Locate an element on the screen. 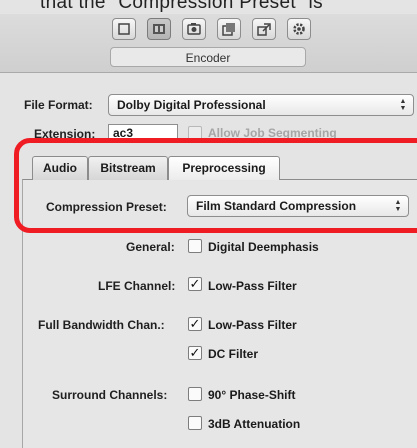 Image resolution: width=417 pixels, height=448 pixels. caption-text: that the "Compression Preset" is is located at coordinates (181, 6).